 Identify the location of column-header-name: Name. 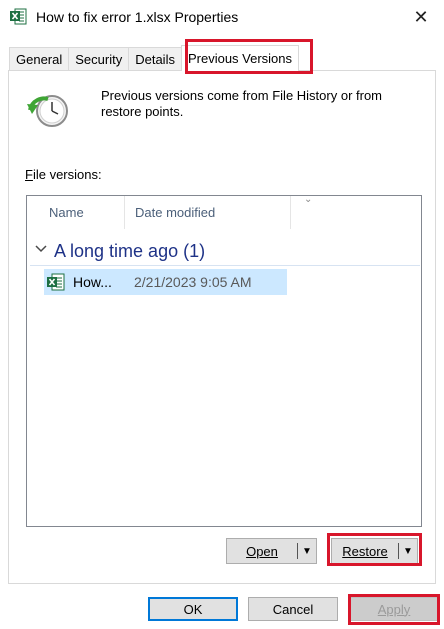
(76, 212).